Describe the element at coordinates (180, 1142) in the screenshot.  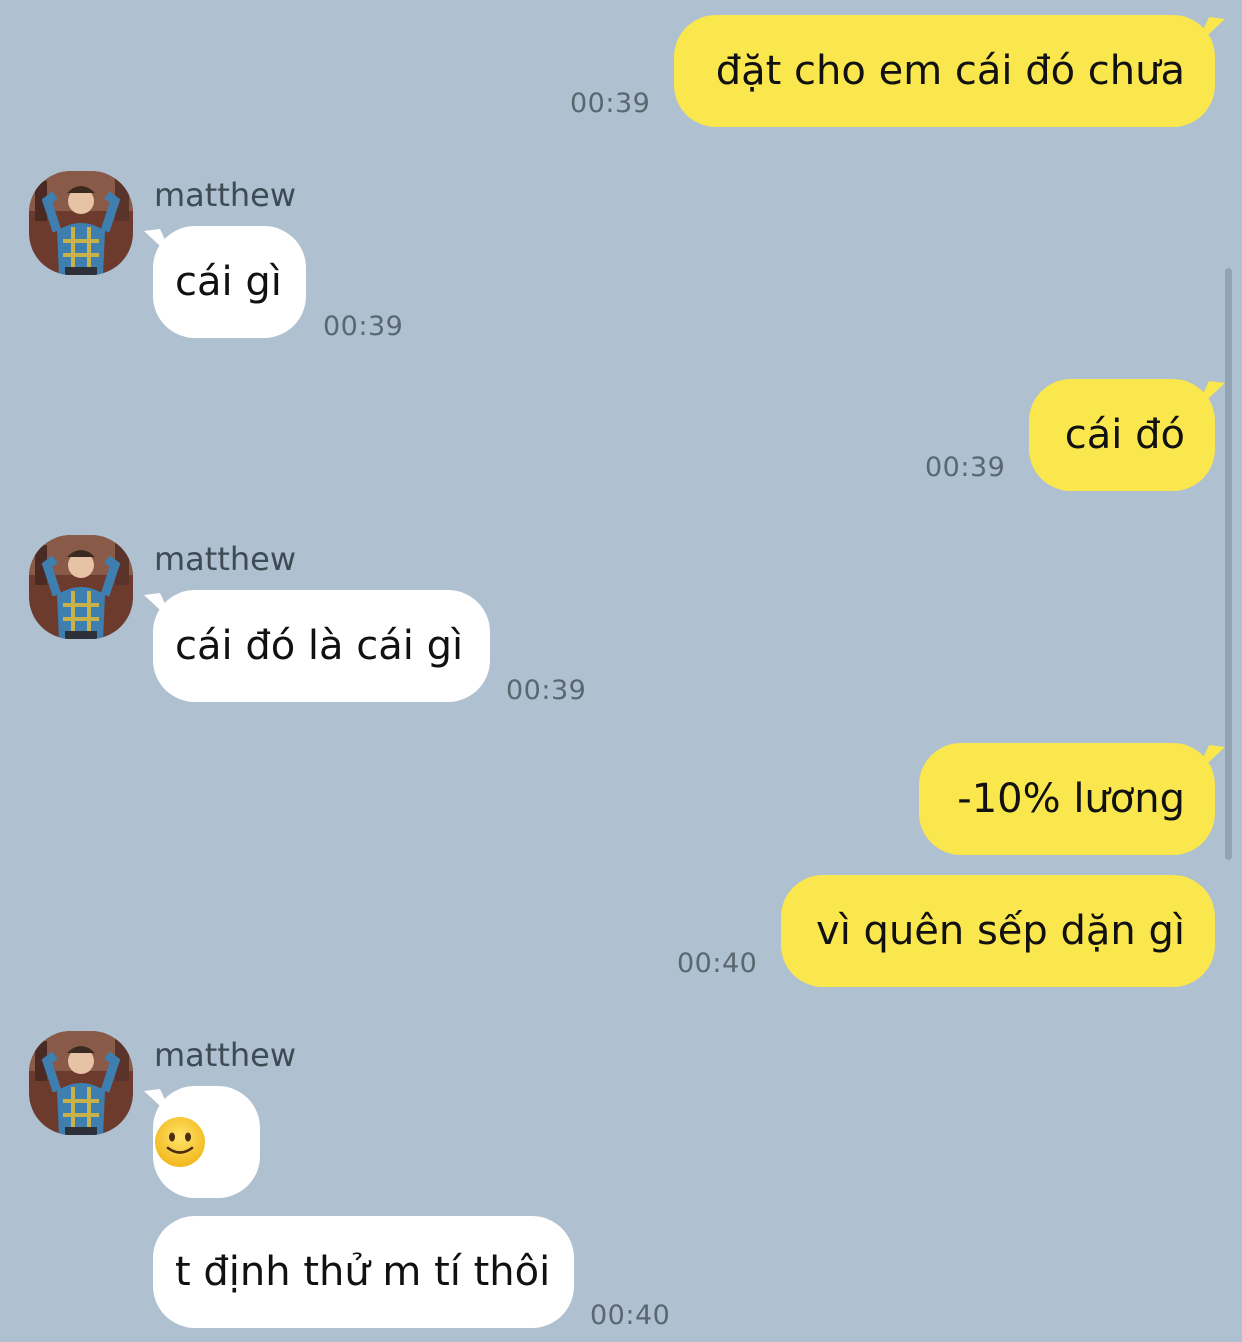
I see `slightly-smiling-face-icon` at that location.